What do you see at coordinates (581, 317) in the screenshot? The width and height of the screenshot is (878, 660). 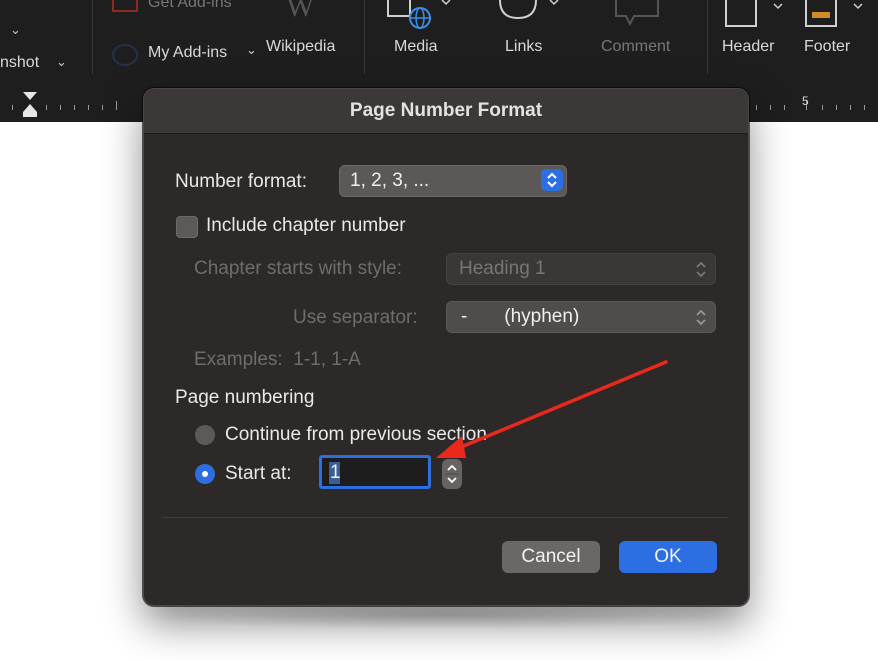 I see `separator-popup: - (hyphen)` at bounding box center [581, 317].